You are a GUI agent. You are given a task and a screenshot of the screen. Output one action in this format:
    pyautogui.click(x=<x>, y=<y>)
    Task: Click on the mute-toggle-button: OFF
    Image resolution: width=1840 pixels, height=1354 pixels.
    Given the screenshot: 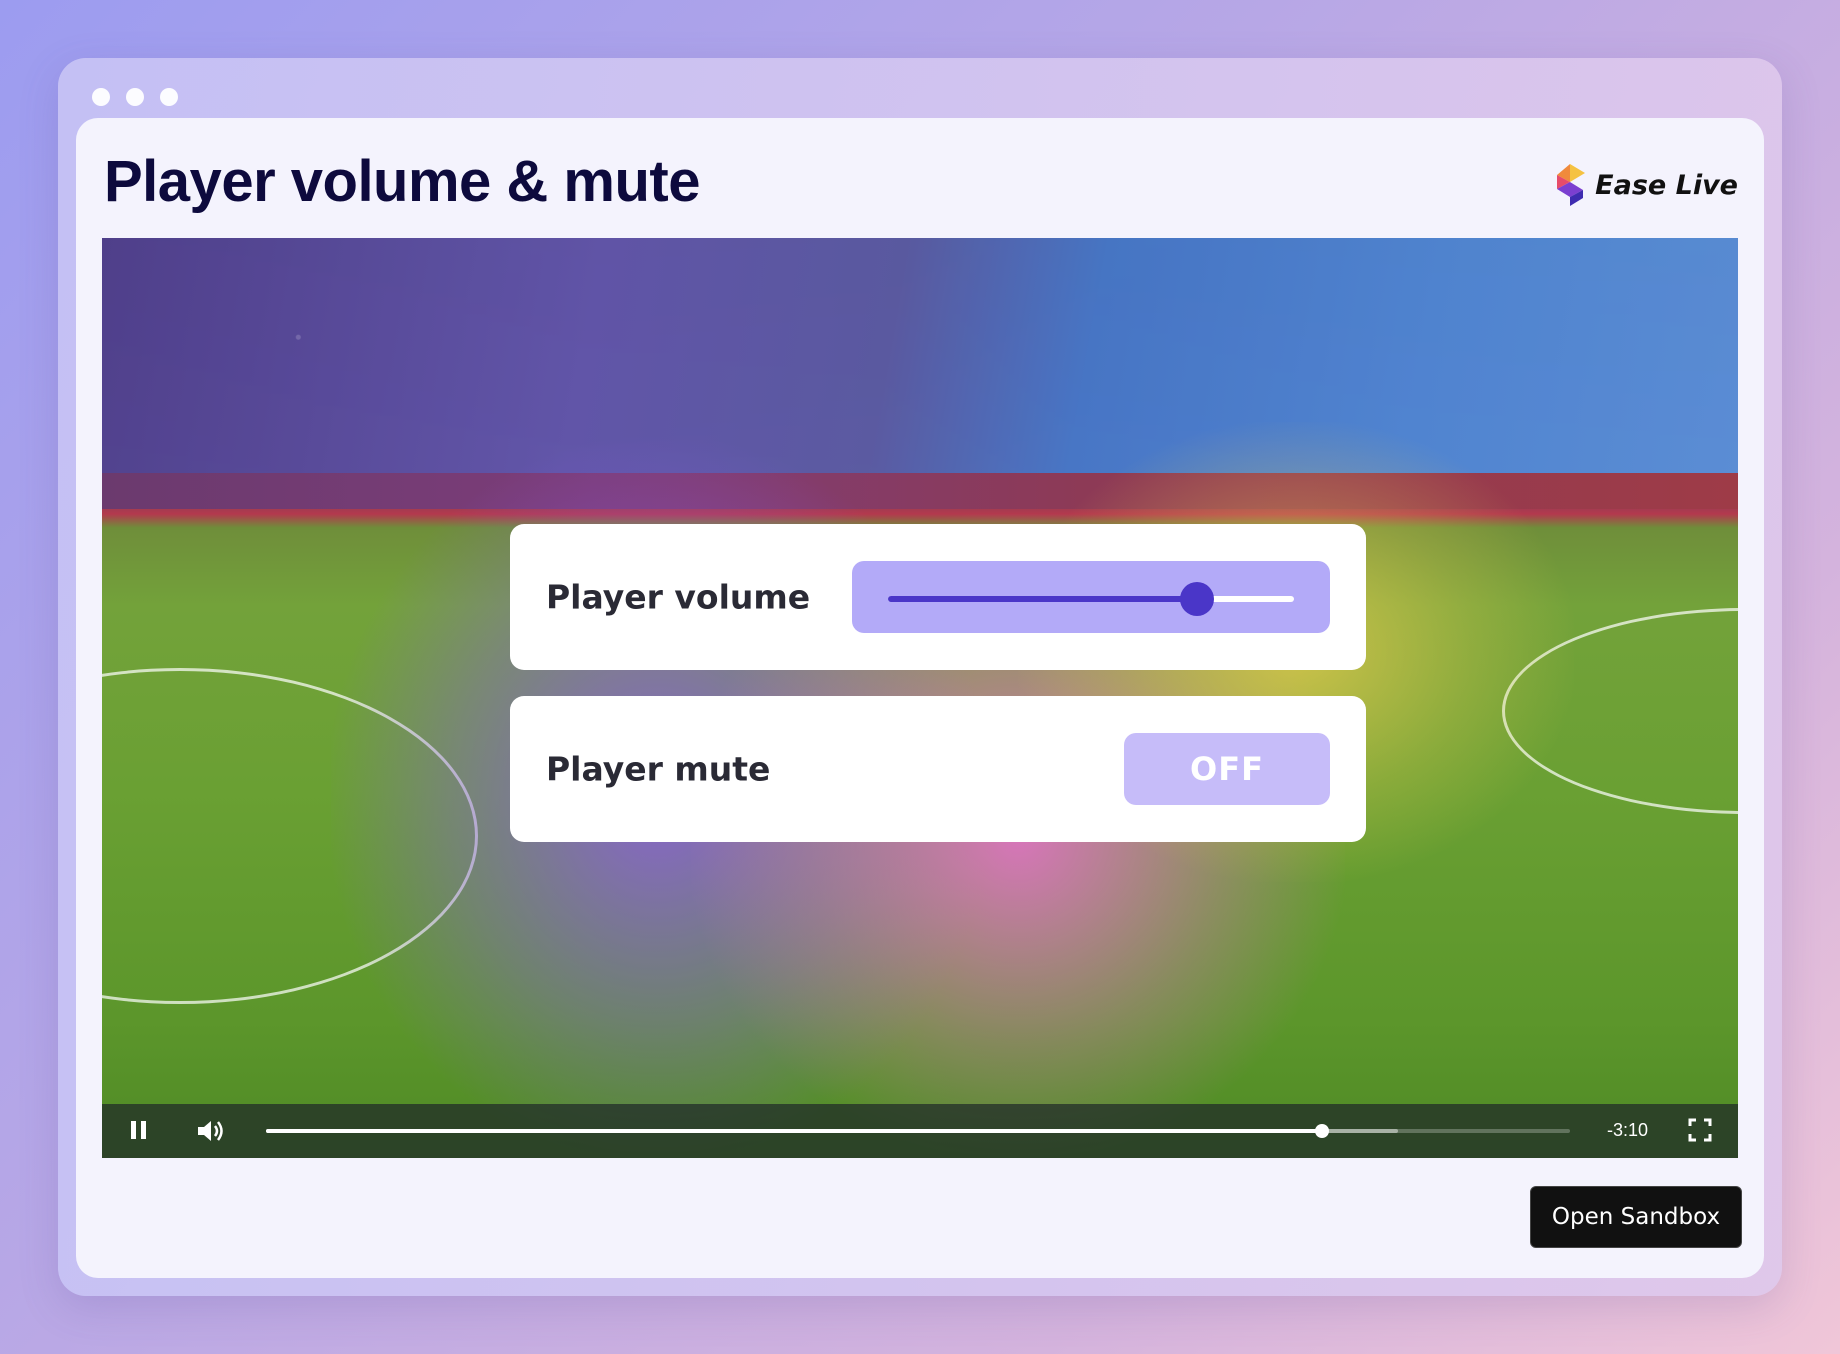 What is the action you would take?
    pyautogui.click(x=1227, y=769)
    